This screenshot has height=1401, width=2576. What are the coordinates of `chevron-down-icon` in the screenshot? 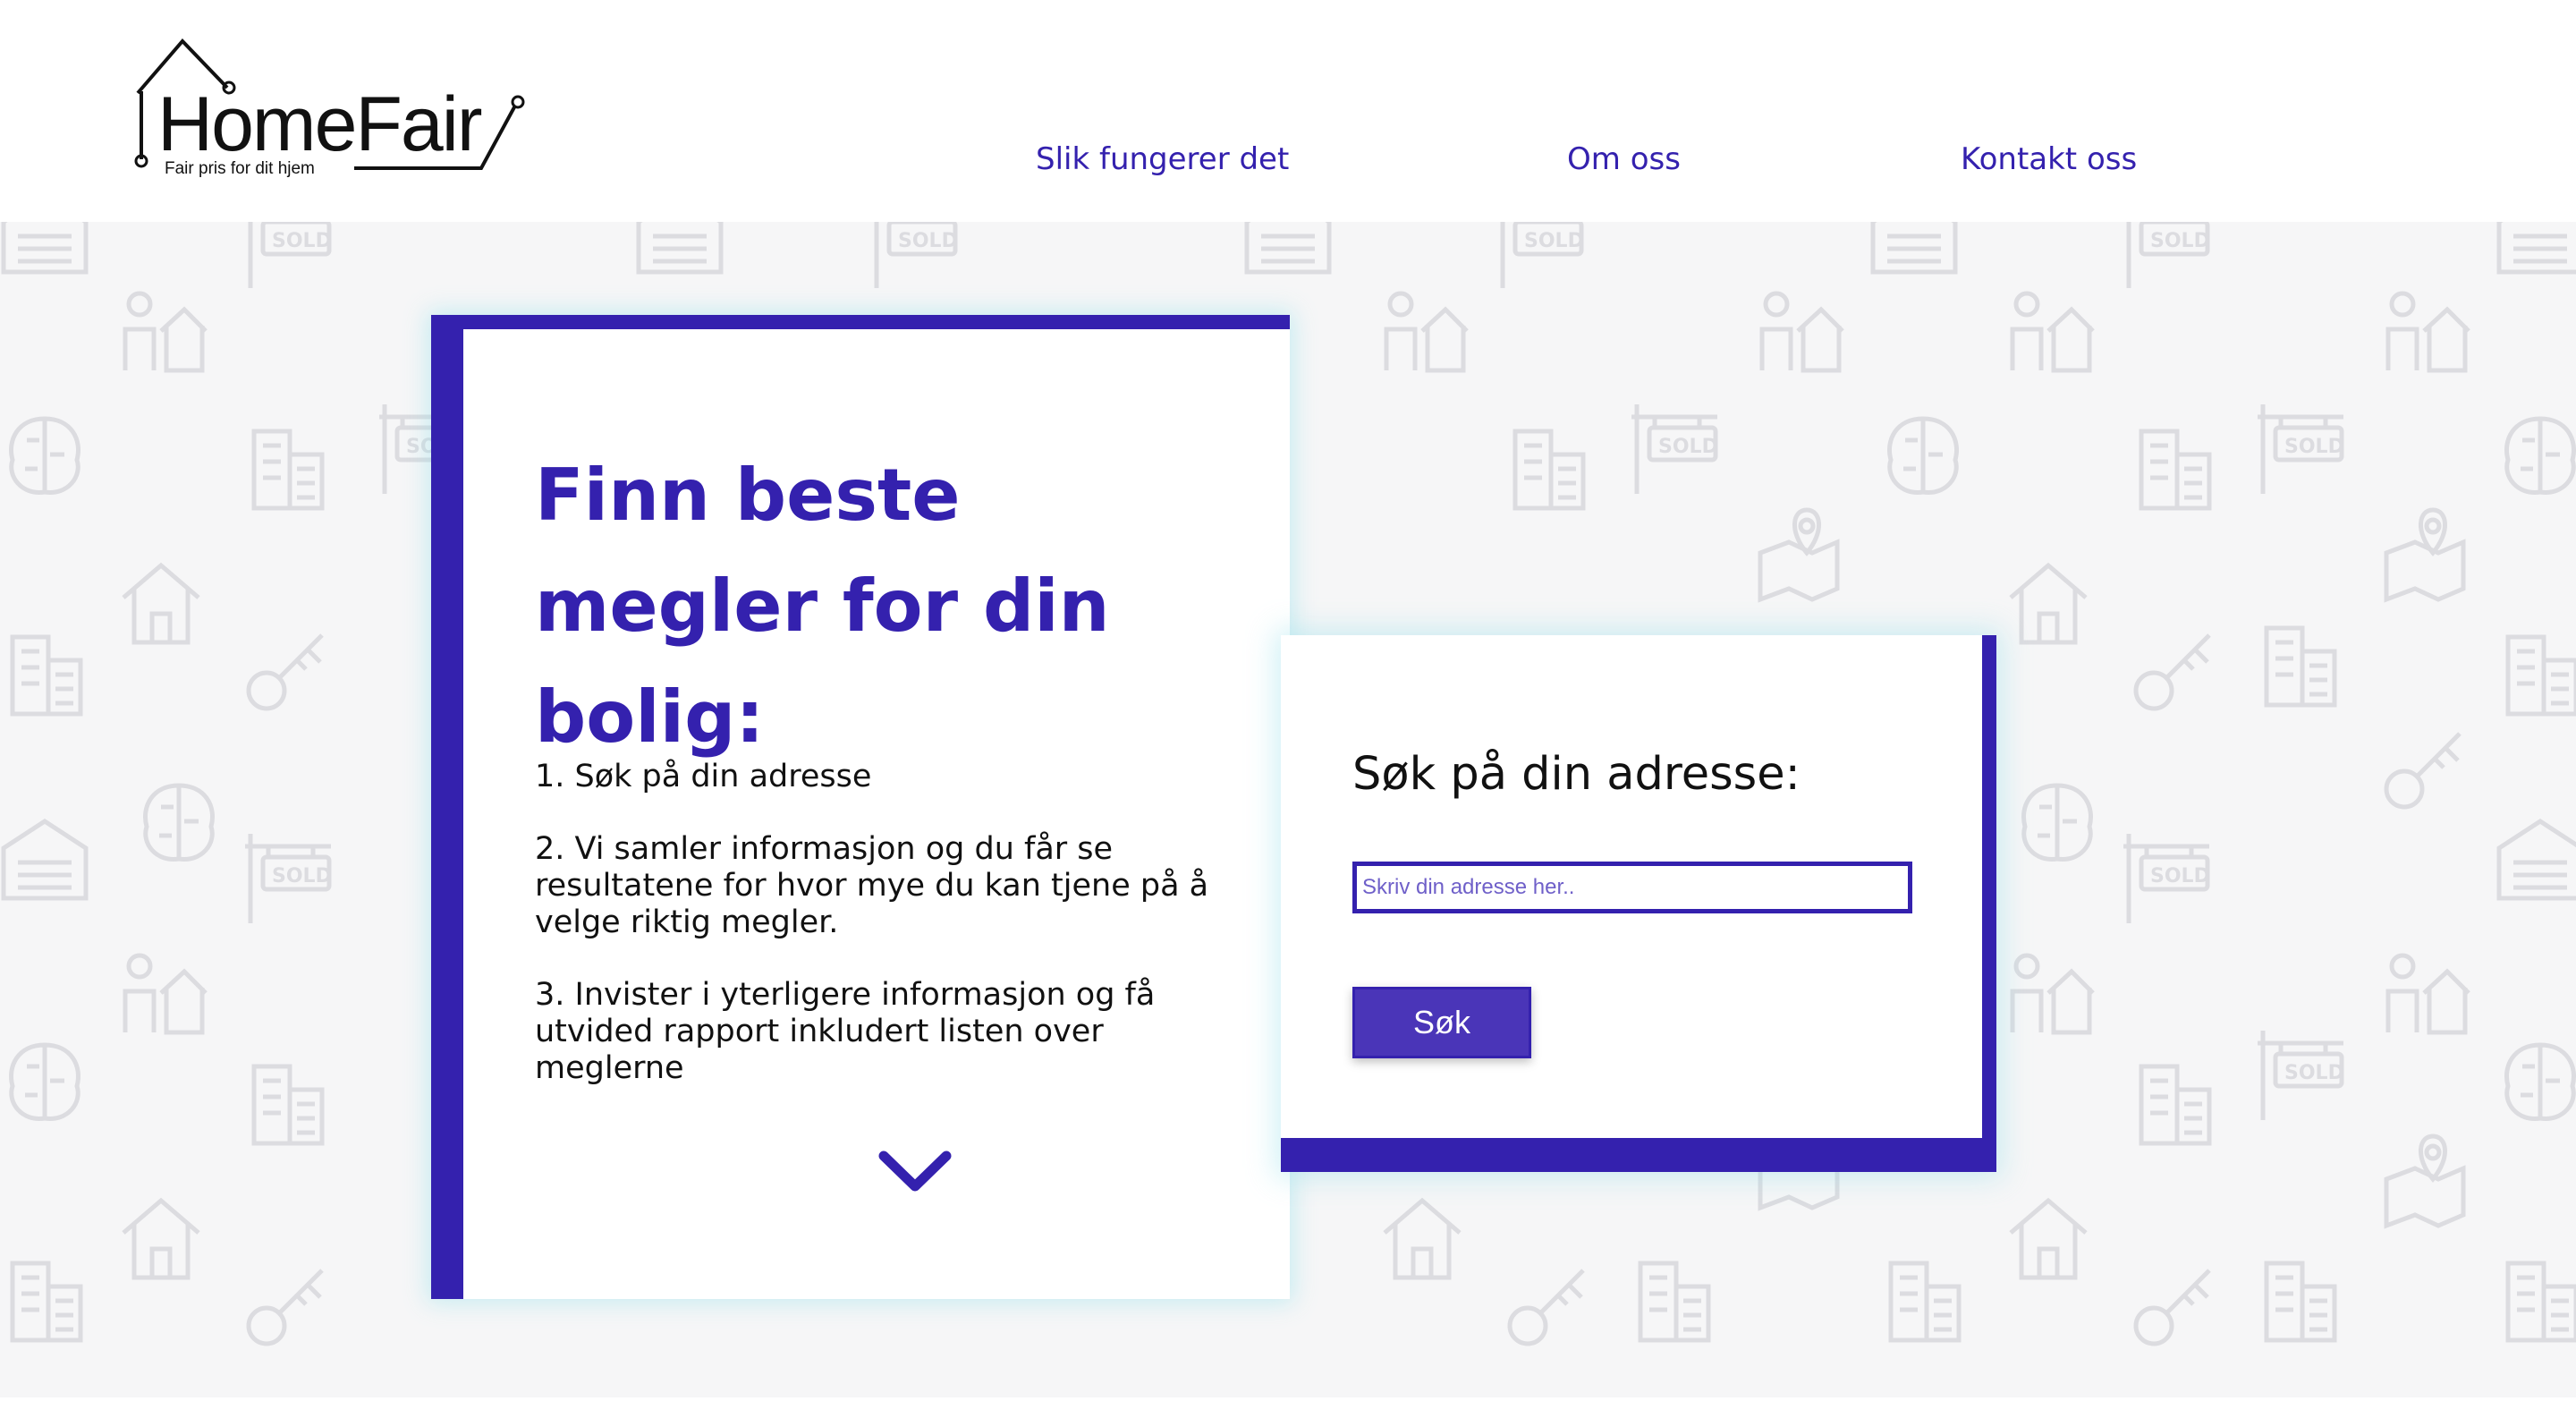 It's located at (915, 1172).